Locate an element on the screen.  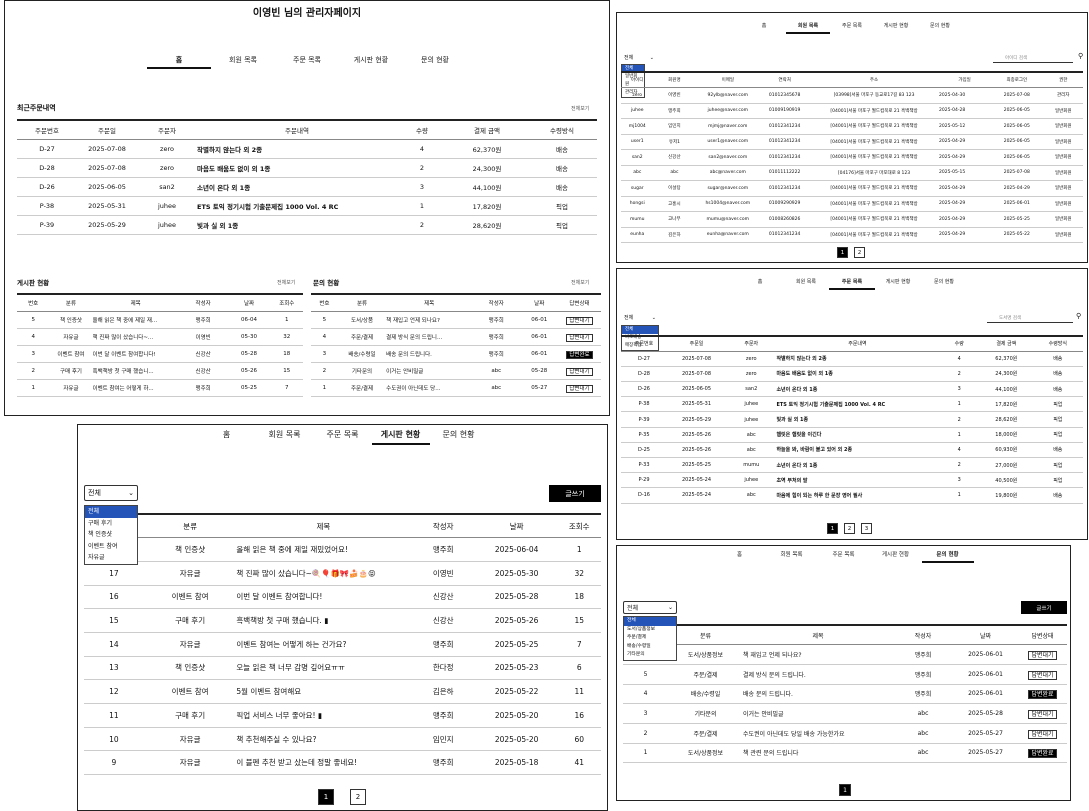
table-row: 4 자유글 책 진짜 많이 샀습니다~... 이영빈 05-30 32 is located at coordinates (160, 337).